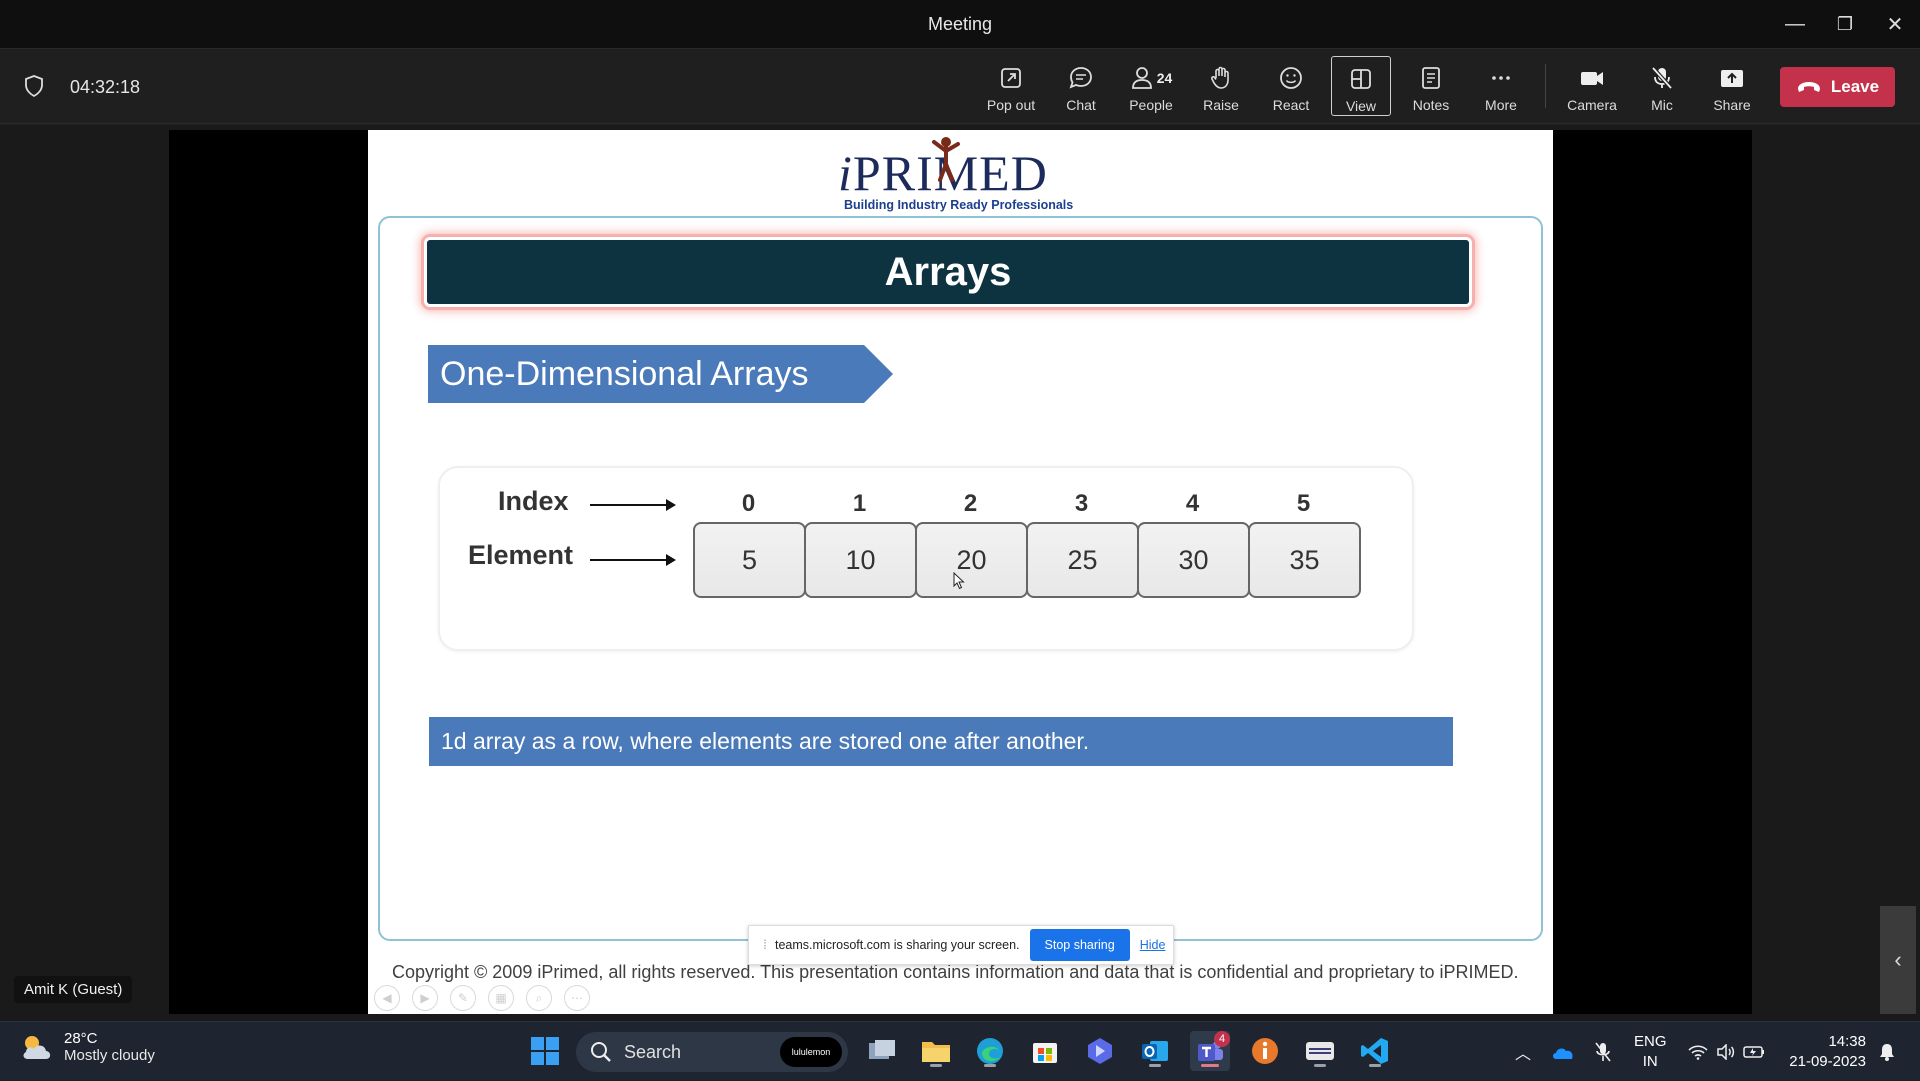 The image size is (1920, 1081). What do you see at coordinates (946, 159) in the screenshot?
I see `logo-figure-icon` at bounding box center [946, 159].